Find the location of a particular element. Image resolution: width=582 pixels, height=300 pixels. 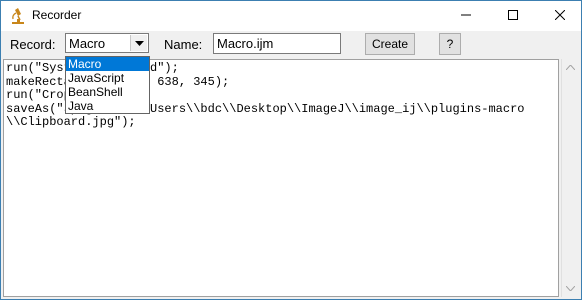

close-button is located at coordinates (559, 16).